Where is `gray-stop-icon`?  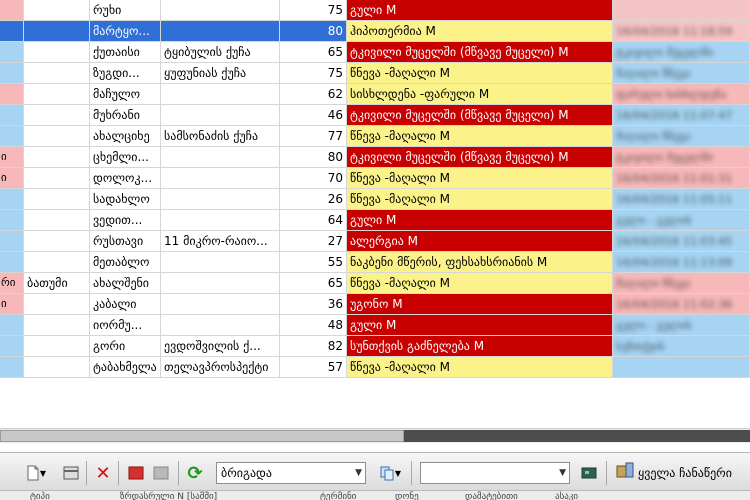 gray-stop-icon is located at coordinates (161, 473).